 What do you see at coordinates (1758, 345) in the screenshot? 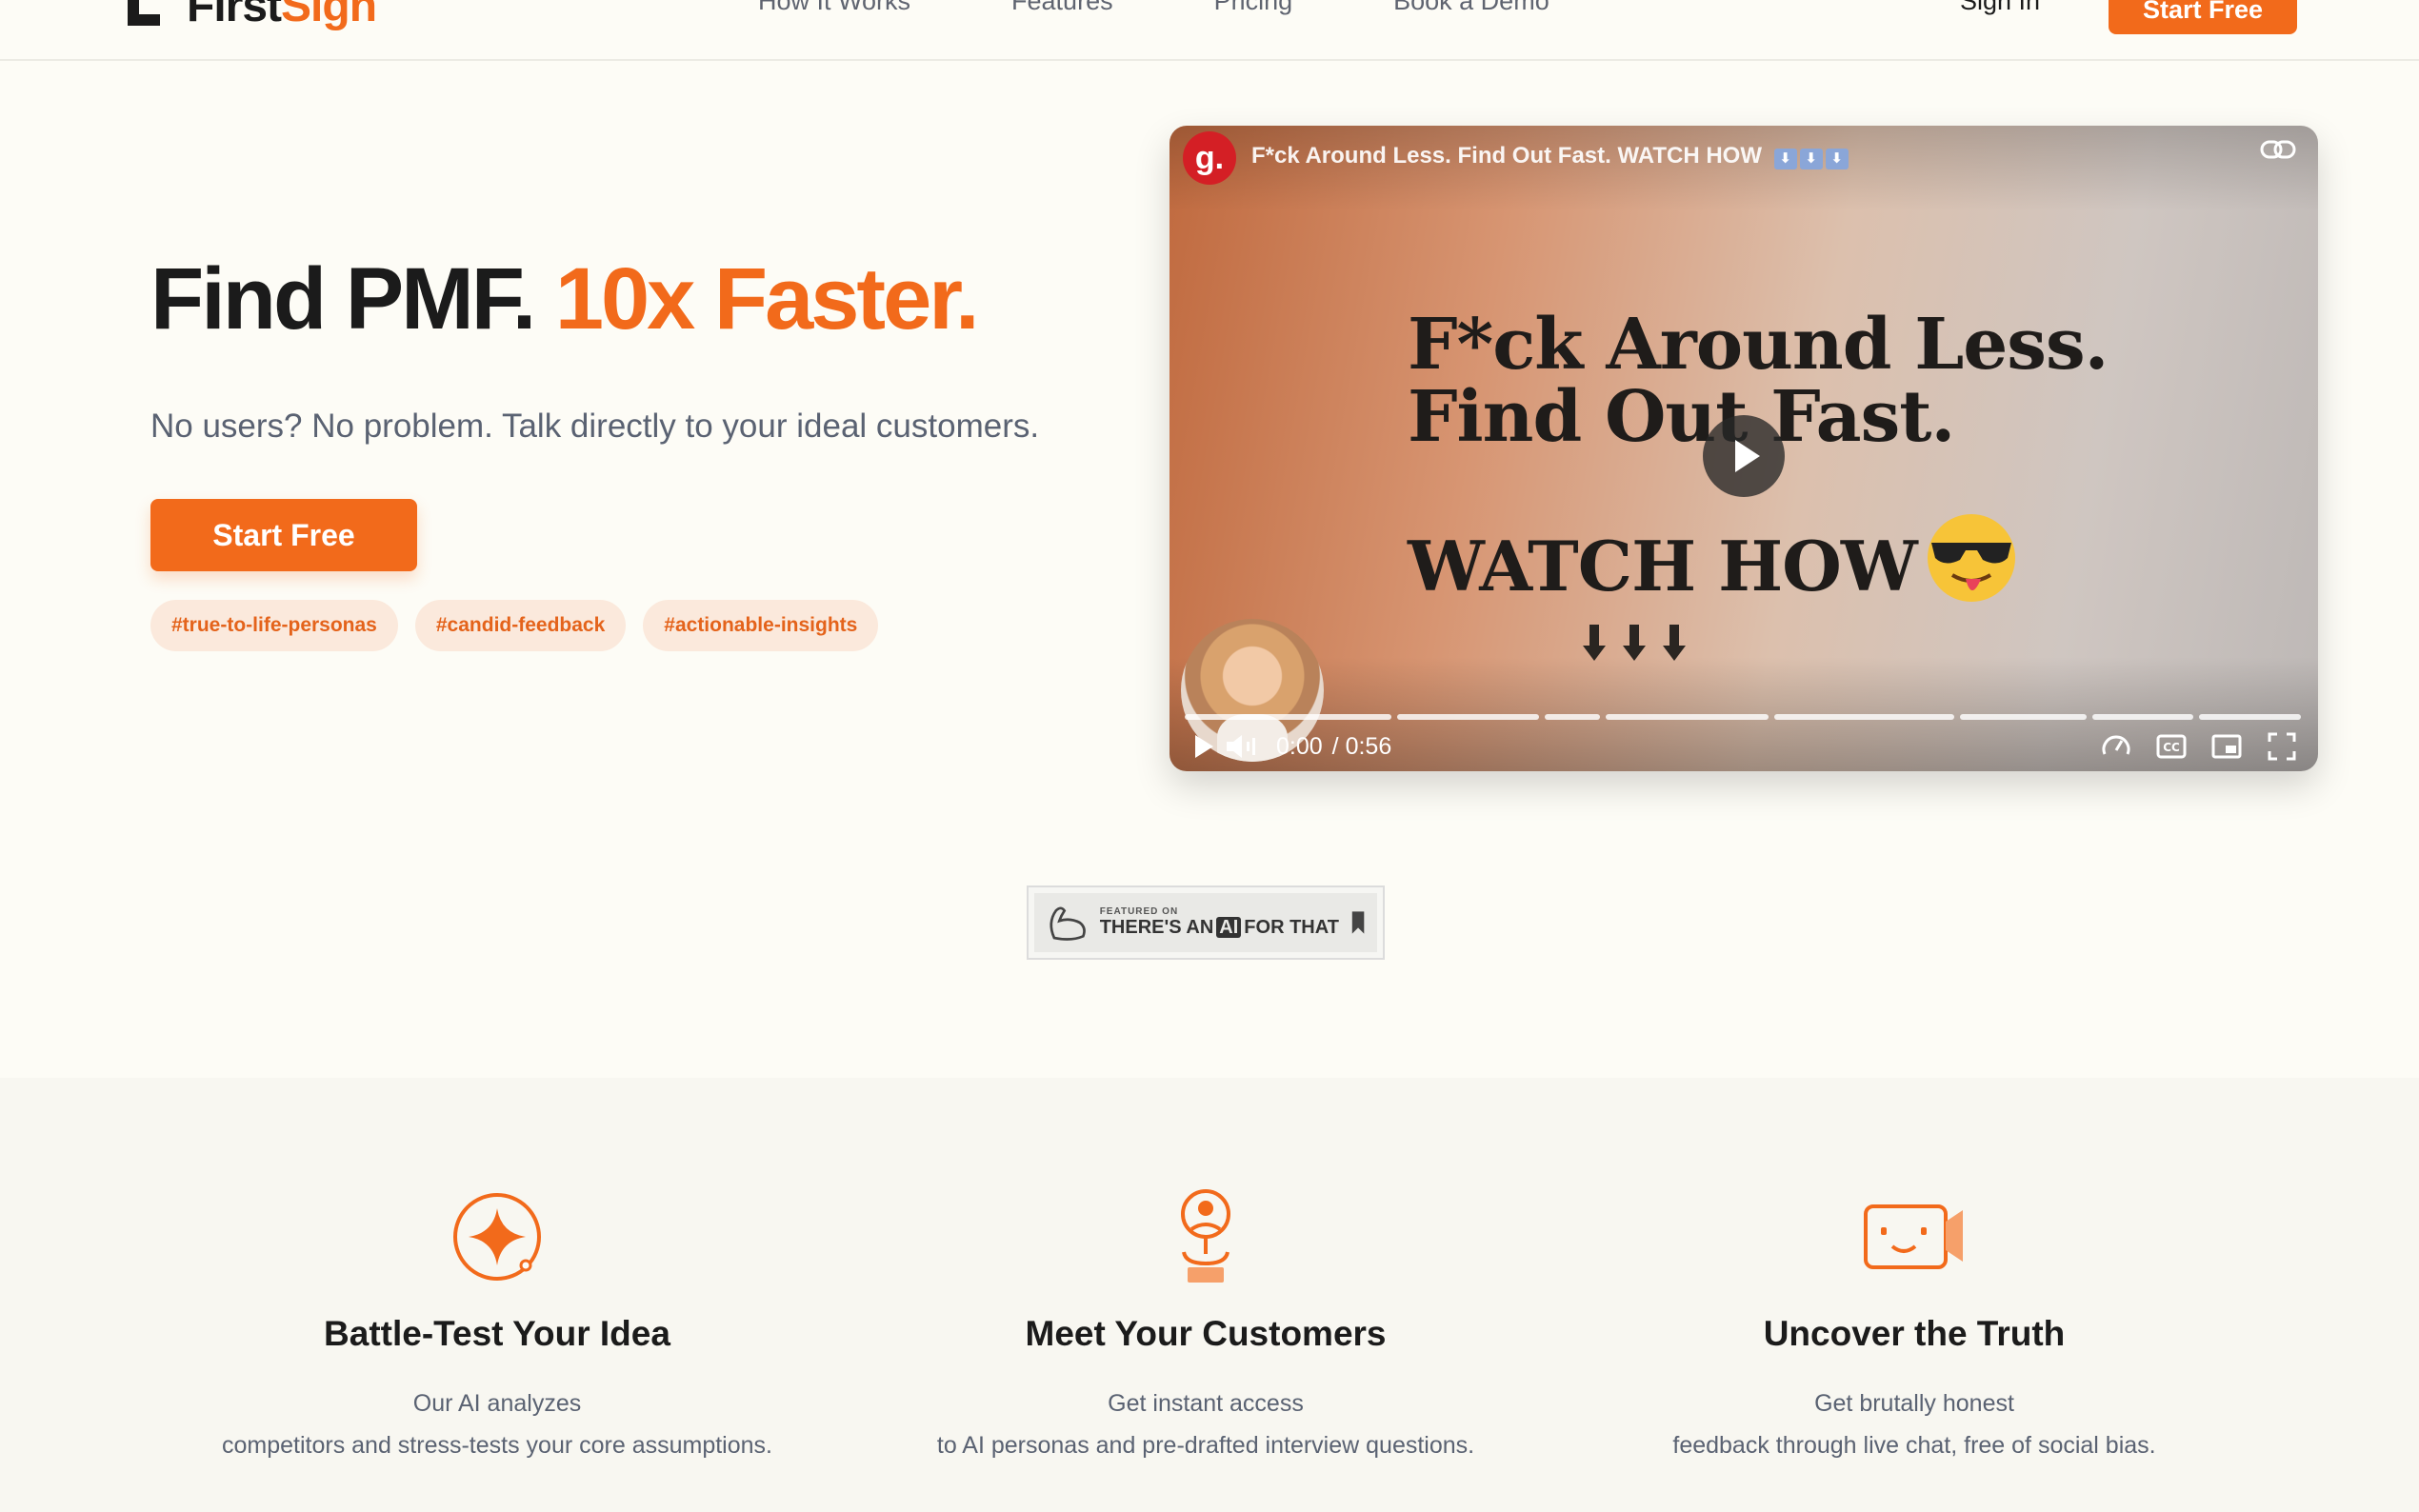
I see `video-headline-line1: F*ck Around Less.` at bounding box center [1758, 345].